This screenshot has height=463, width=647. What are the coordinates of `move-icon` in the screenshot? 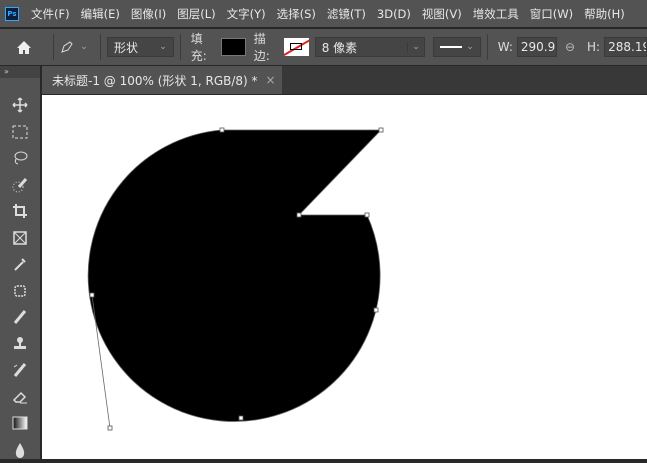 It's located at (20, 105).